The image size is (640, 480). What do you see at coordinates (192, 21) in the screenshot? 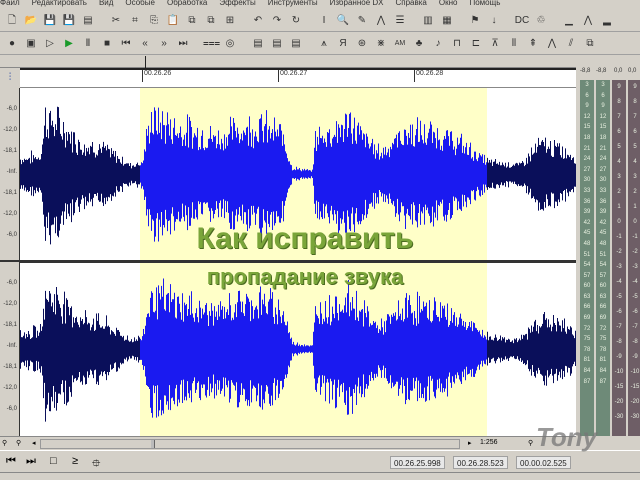
I see `paste-mix-icon: ⧉` at bounding box center [192, 21].